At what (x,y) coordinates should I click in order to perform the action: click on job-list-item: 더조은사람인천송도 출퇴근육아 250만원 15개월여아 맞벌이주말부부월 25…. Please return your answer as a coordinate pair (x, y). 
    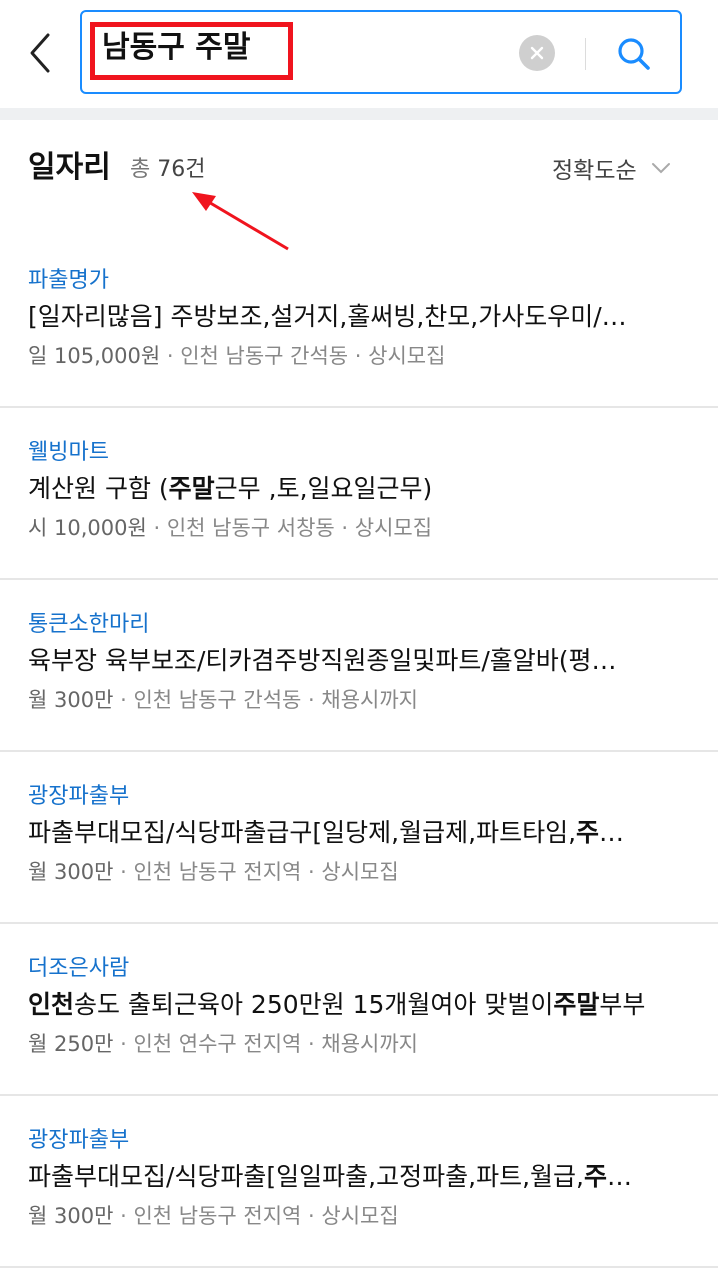
    Looking at the image, I should click on (359, 1010).